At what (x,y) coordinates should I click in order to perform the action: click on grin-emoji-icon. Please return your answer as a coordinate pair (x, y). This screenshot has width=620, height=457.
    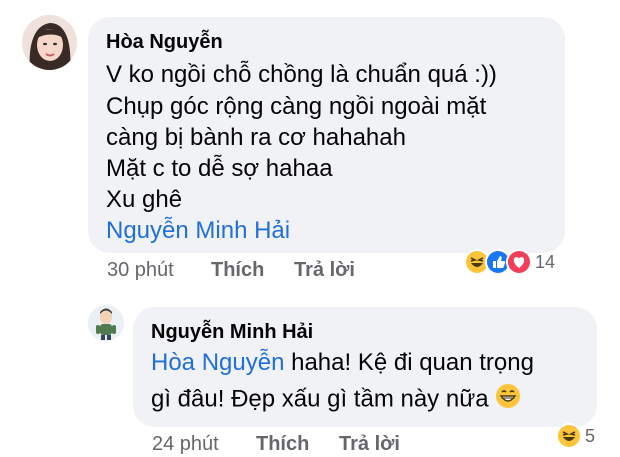
    Looking at the image, I should click on (508, 400).